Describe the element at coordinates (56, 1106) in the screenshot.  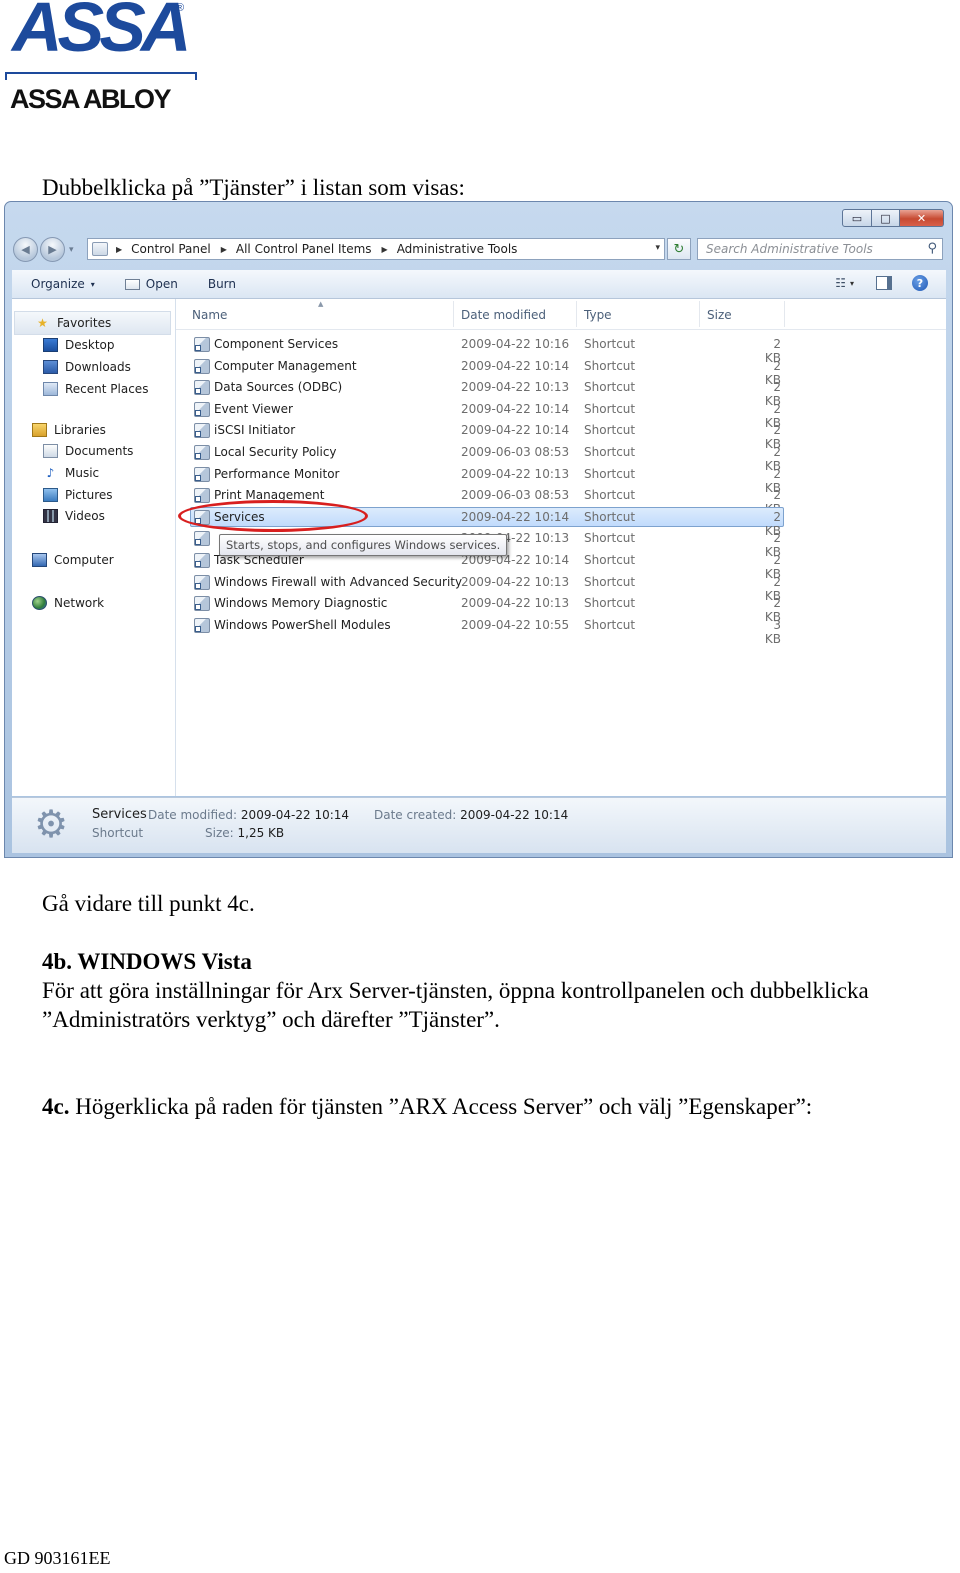
I see `heading-4c-number: 4c.` at that location.